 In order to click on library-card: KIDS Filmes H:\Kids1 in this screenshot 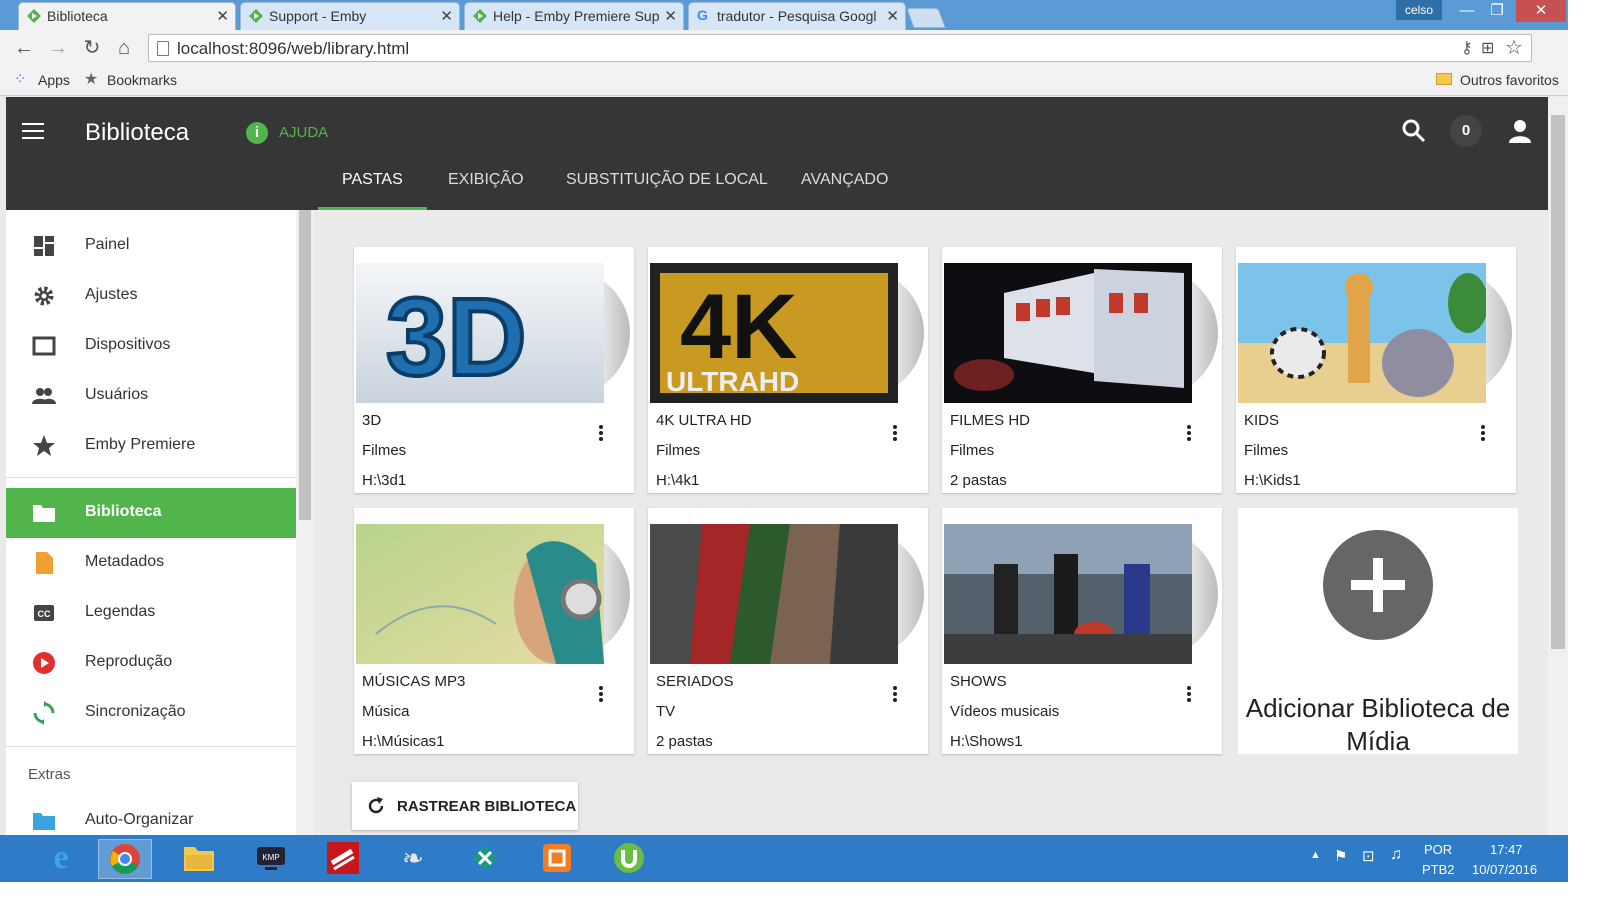, I will do `click(1376, 370)`.